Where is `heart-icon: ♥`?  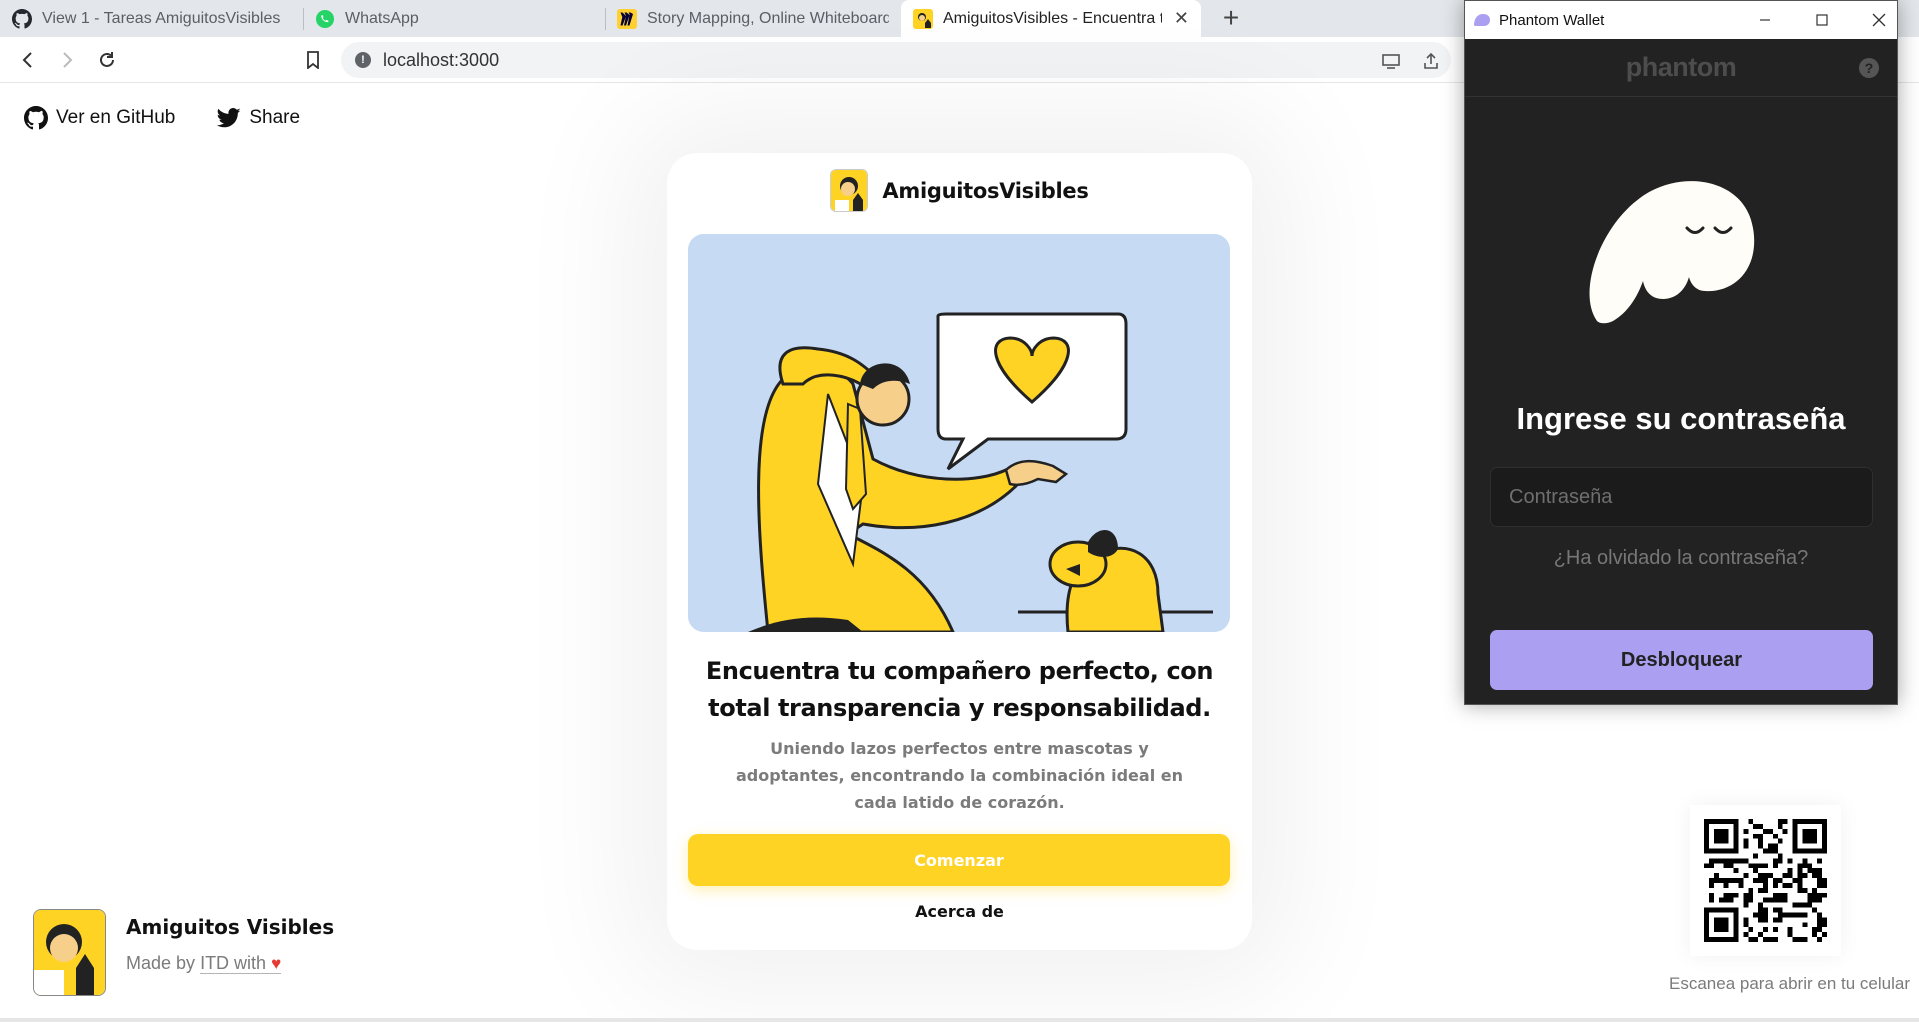
heart-icon: ♥ is located at coordinates (276, 963).